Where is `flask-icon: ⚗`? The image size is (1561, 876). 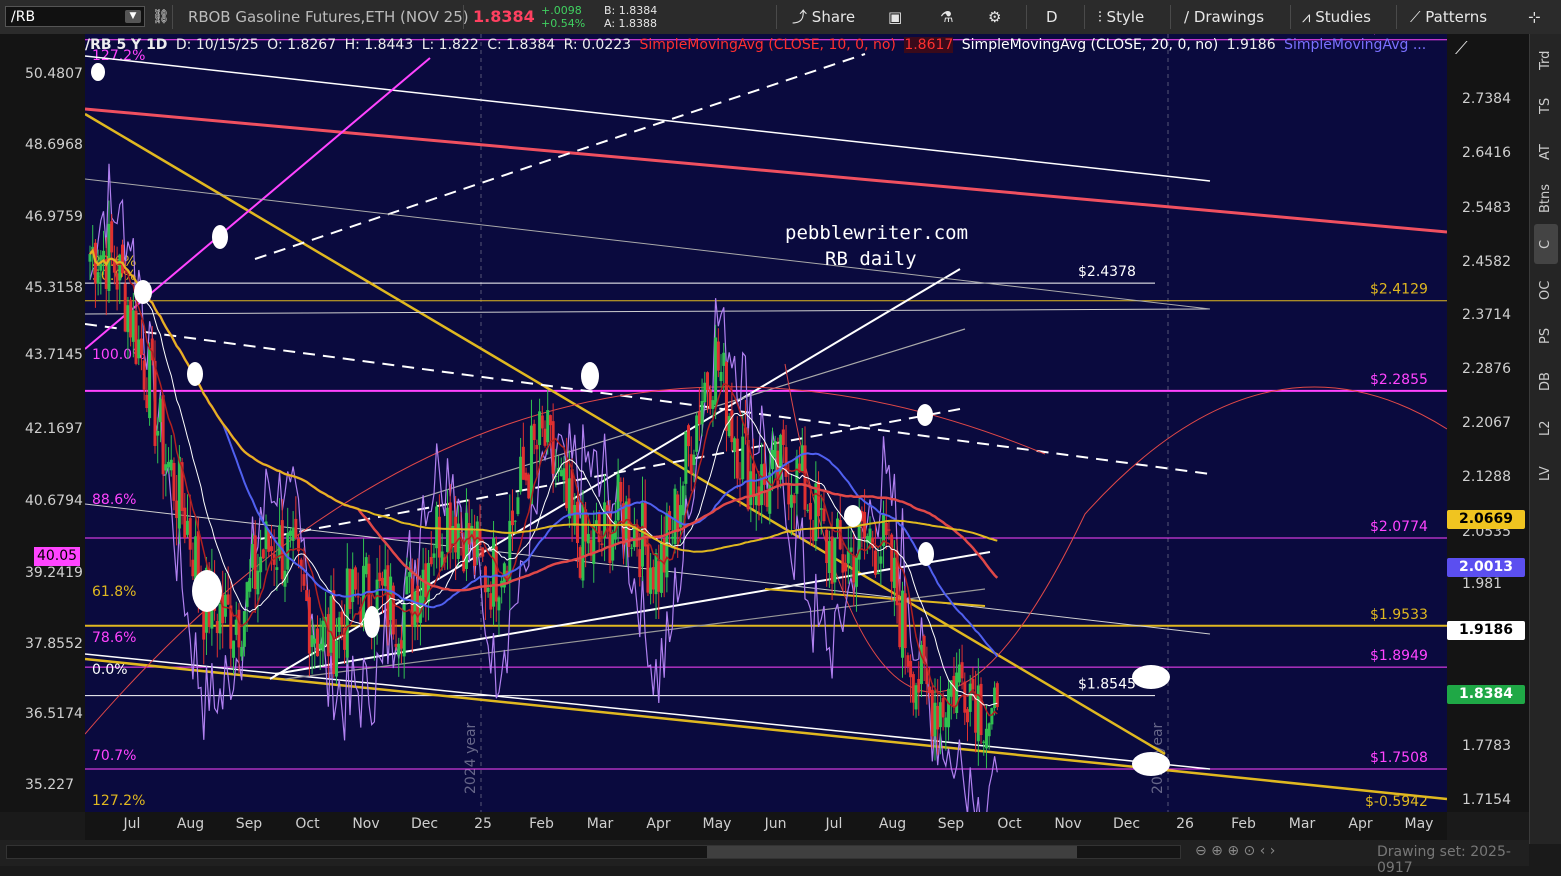
flask-icon: ⚗ is located at coordinates (946, 17).